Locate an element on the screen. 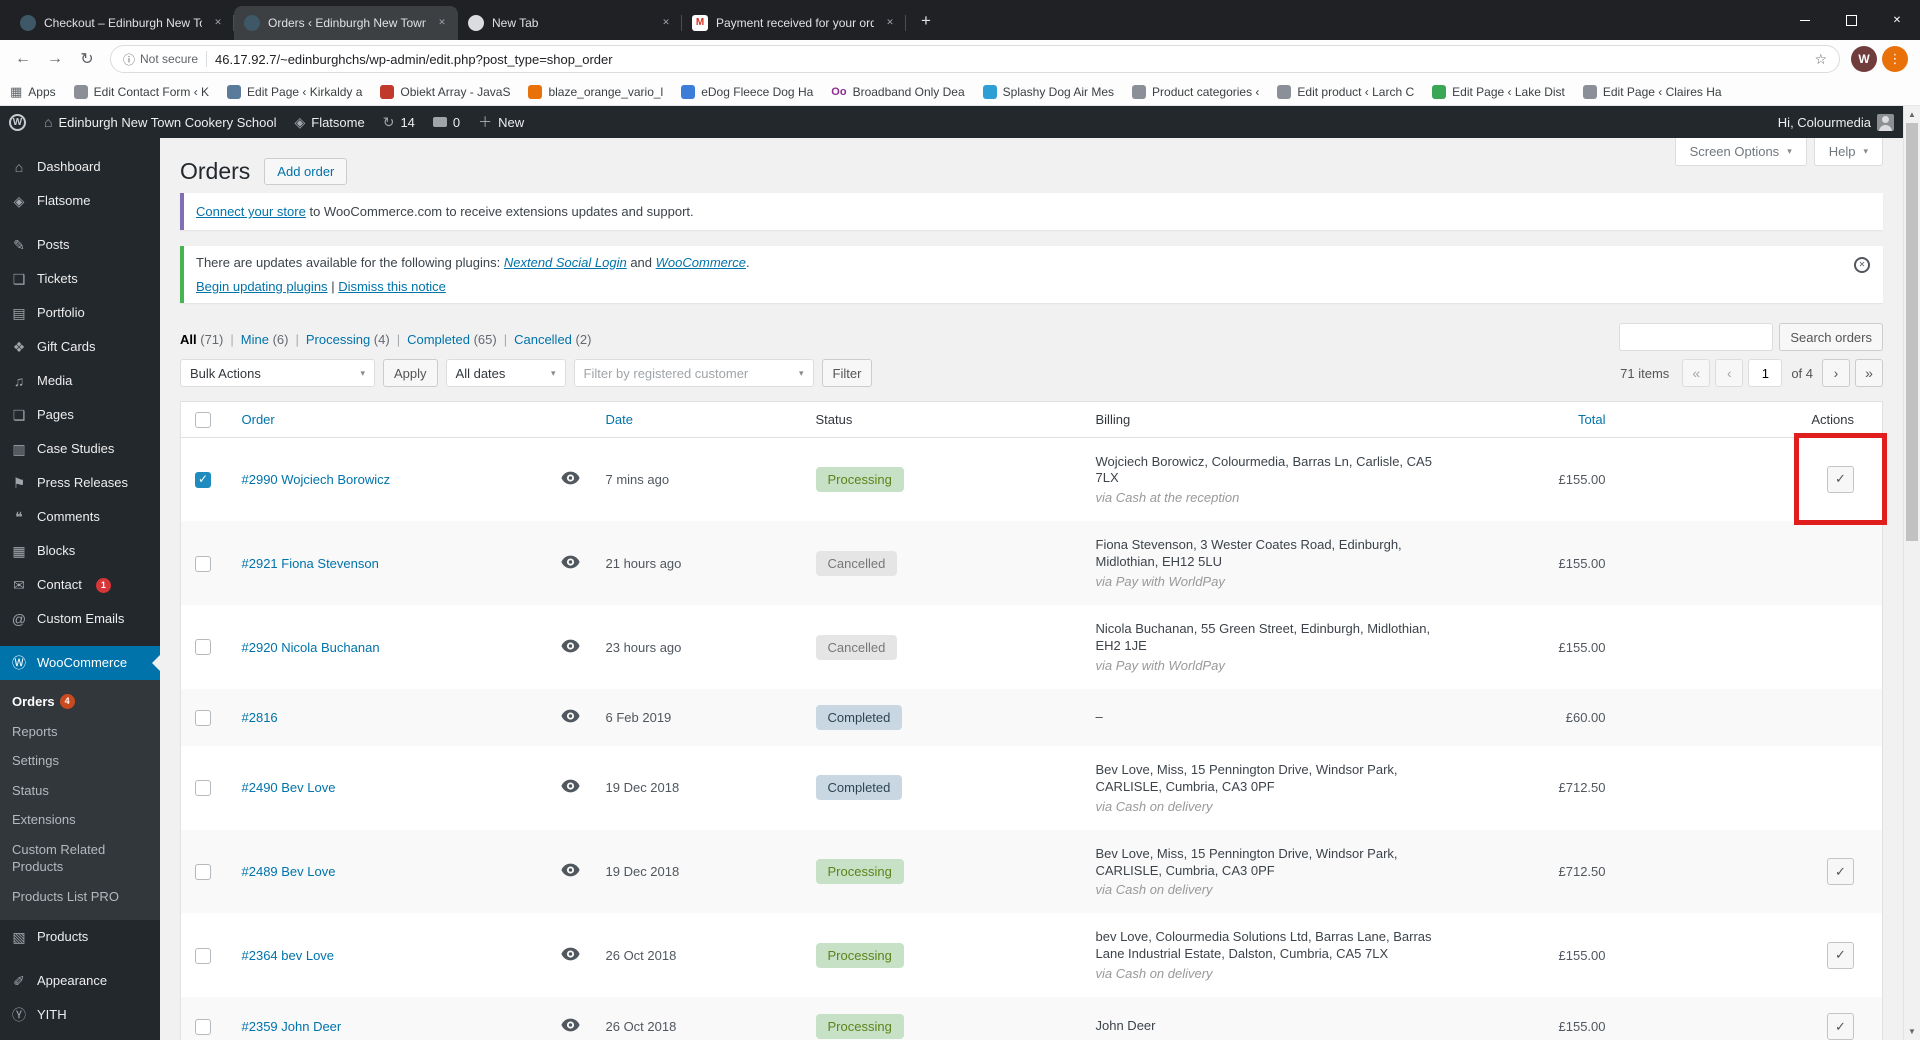  window-close-button: ✕ is located at coordinates (1897, 20).